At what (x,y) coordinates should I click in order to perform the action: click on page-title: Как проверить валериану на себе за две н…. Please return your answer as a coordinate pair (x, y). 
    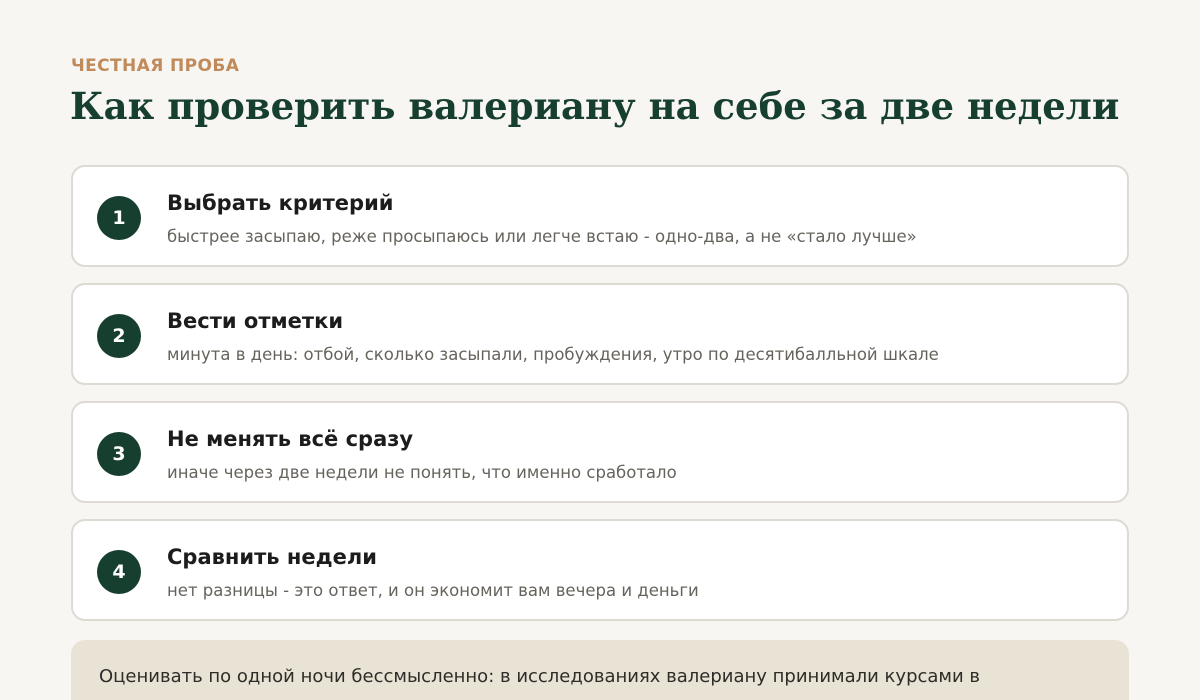
    Looking at the image, I should click on (595, 106).